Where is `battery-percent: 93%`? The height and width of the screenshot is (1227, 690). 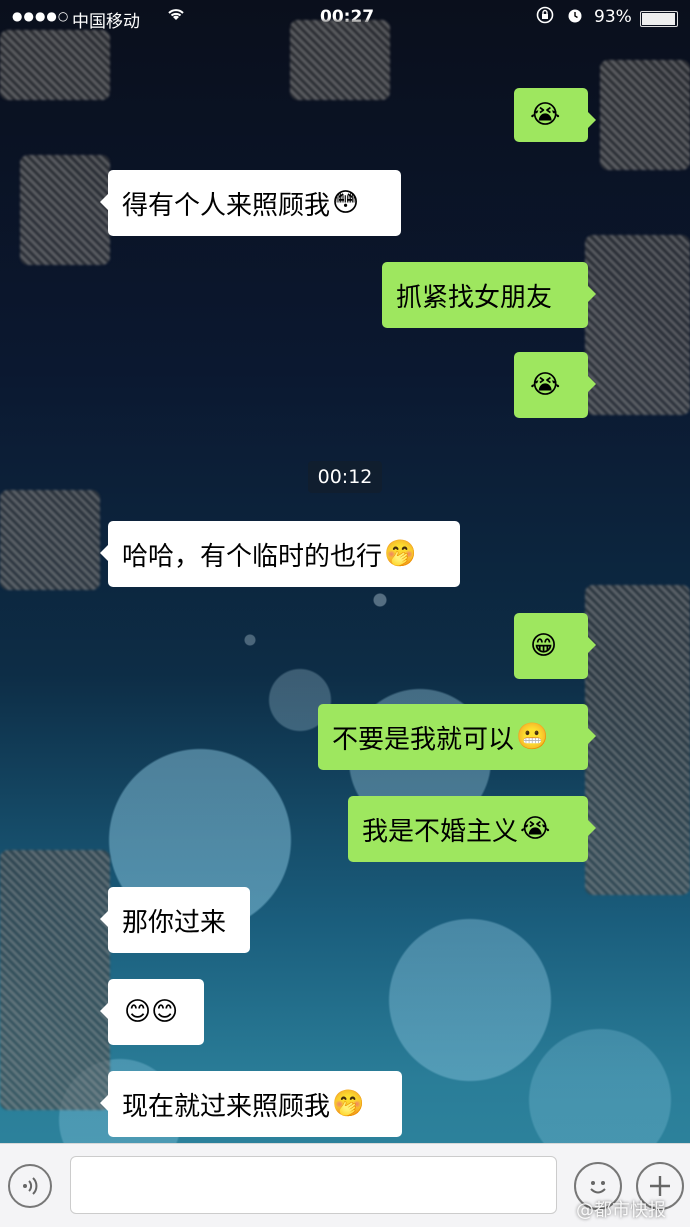
battery-percent: 93% is located at coordinates (613, 17).